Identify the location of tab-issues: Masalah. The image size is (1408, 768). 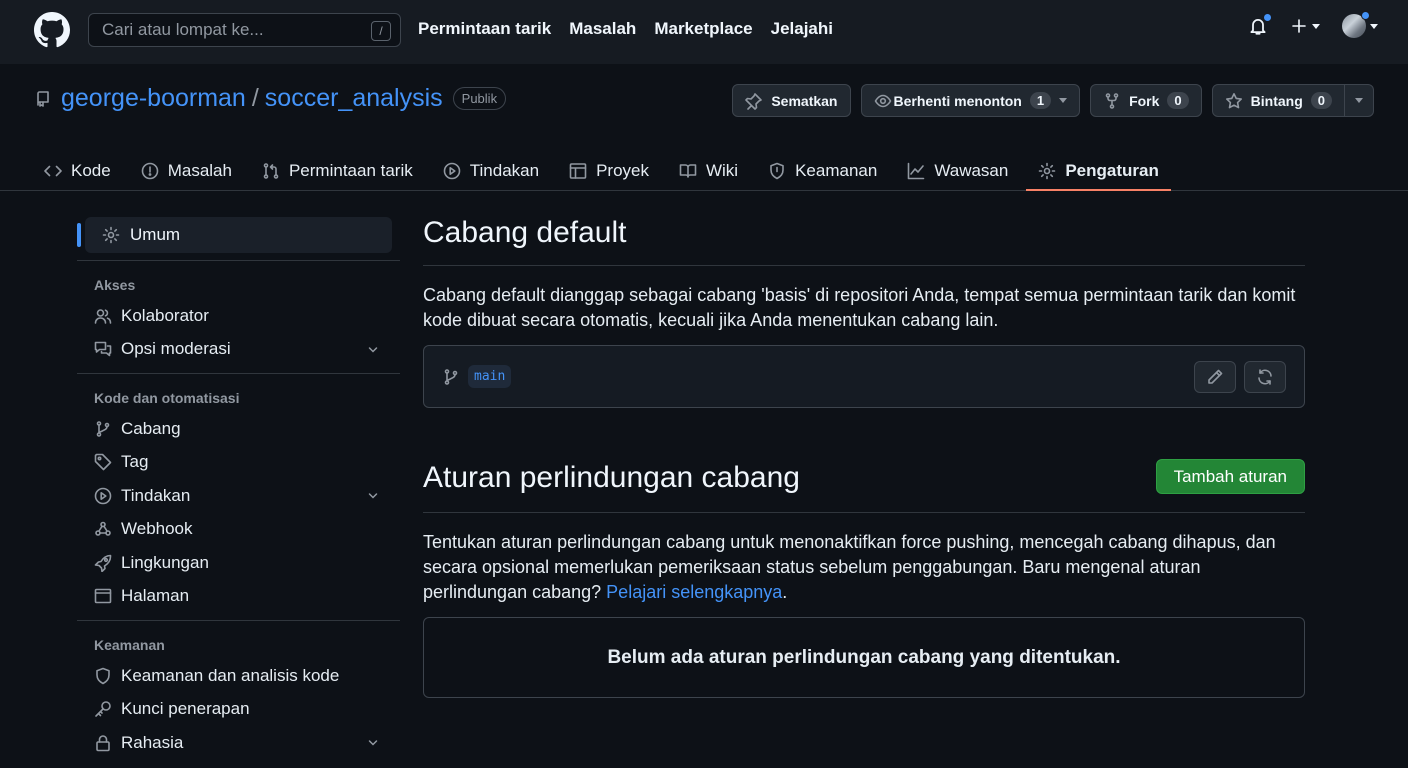
(186, 171).